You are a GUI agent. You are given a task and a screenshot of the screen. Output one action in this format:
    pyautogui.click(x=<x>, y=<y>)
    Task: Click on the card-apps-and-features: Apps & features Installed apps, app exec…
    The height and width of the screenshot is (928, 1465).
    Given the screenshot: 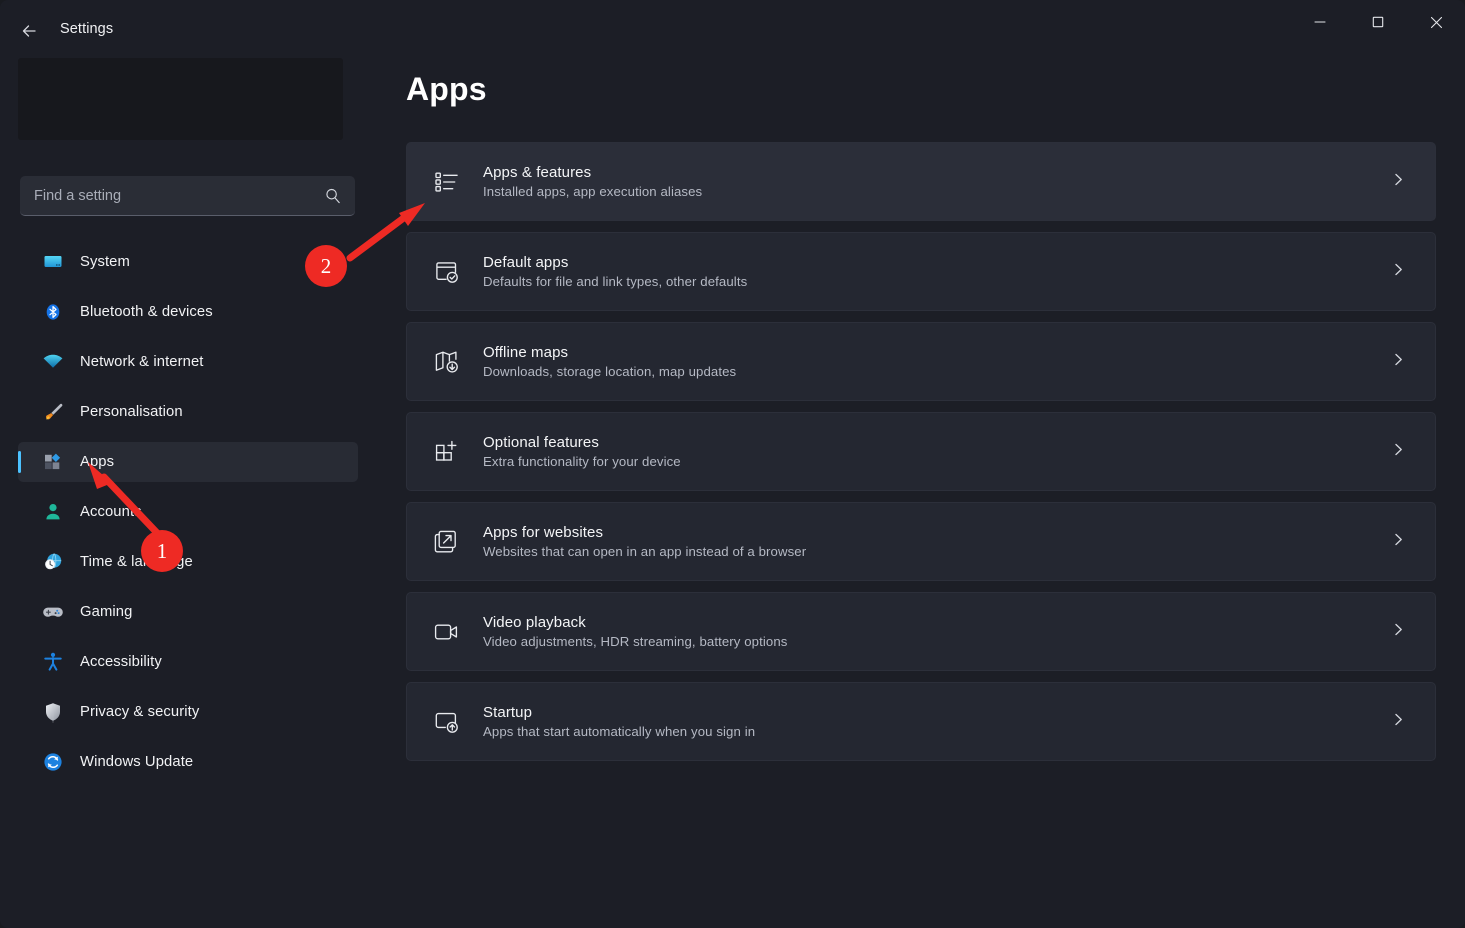 What is the action you would take?
    pyautogui.click(x=921, y=181)
    